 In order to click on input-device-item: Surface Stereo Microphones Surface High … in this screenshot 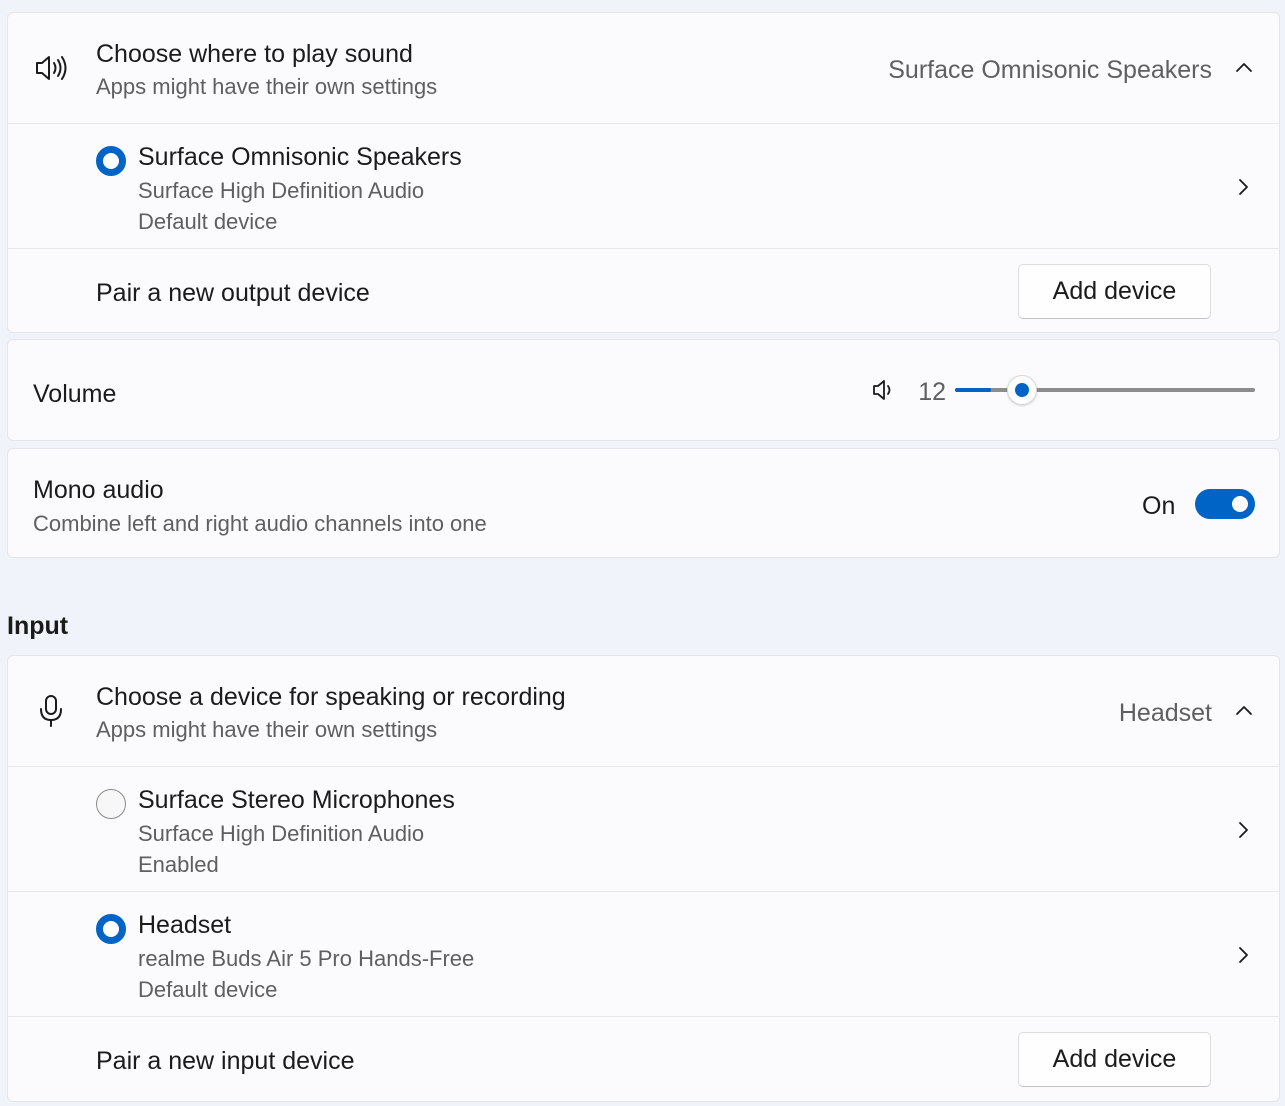, I will do `click(643, 829)`.